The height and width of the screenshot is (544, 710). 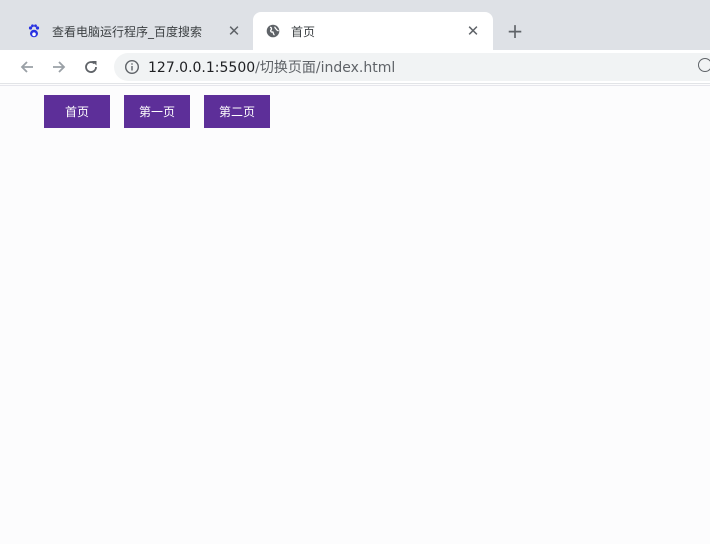 What do you see at coordinates (157, 111) in the screenshot?
I see `page-one-button: 第一页` at bounding box center [157, 111].